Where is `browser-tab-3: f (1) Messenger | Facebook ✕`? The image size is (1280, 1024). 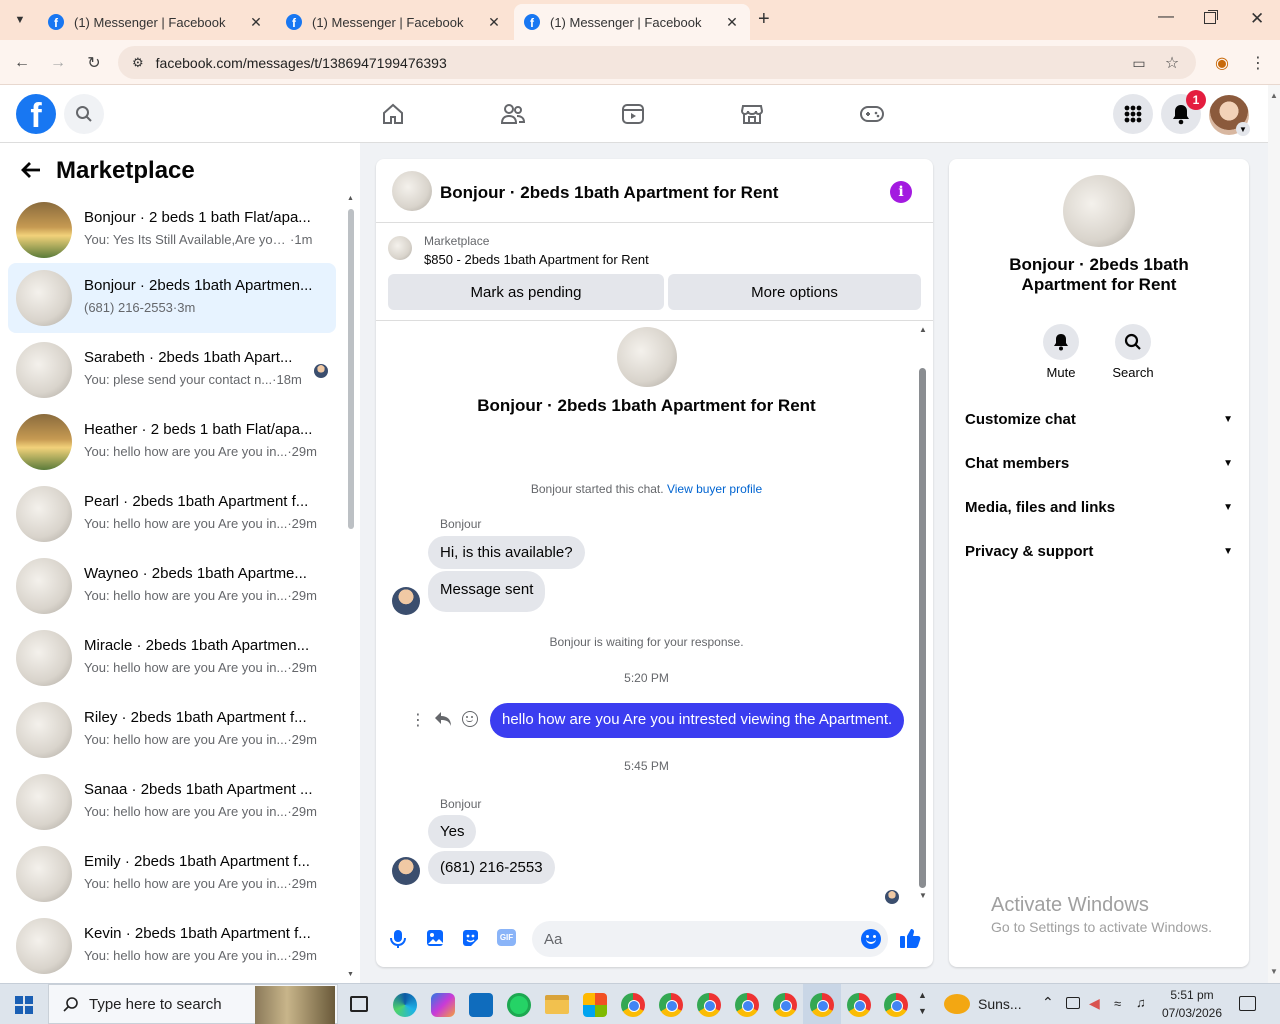
browser-tab-3: f (1) Messenger | Facebook ✕ is located at coordinates (632, 22).